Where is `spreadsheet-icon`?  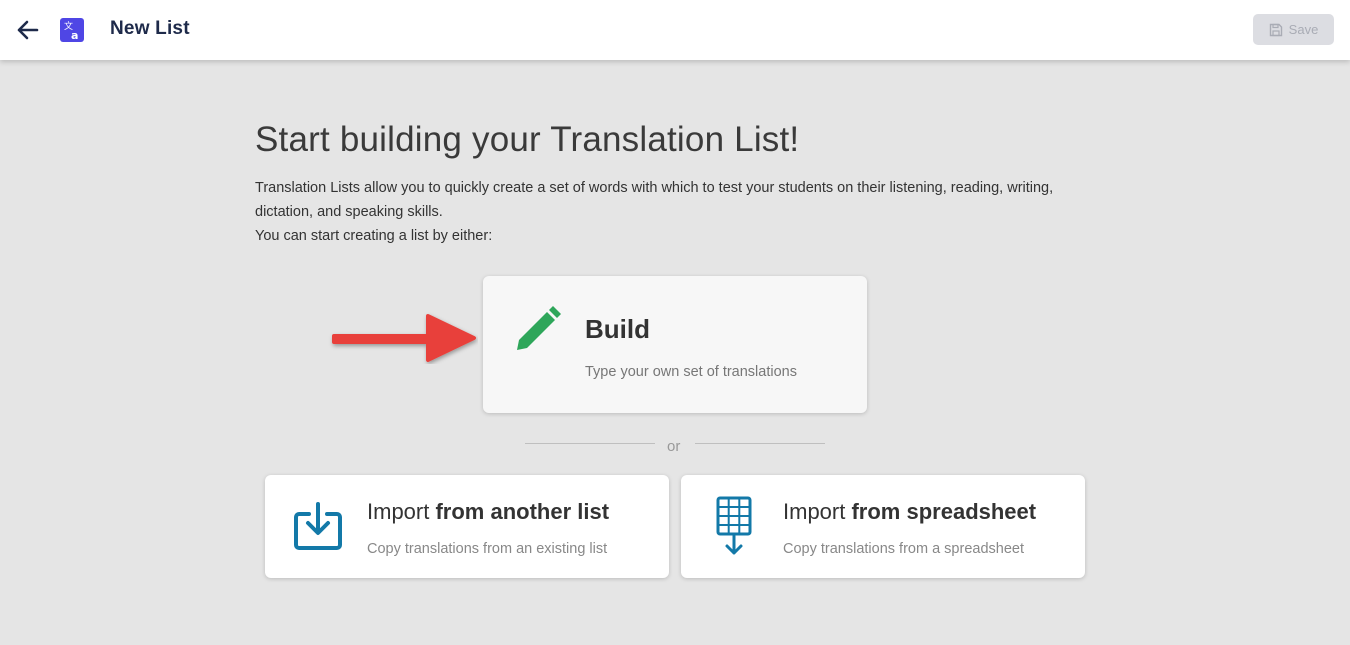
spreadsheet-icon is located at coordinates (734, 525).